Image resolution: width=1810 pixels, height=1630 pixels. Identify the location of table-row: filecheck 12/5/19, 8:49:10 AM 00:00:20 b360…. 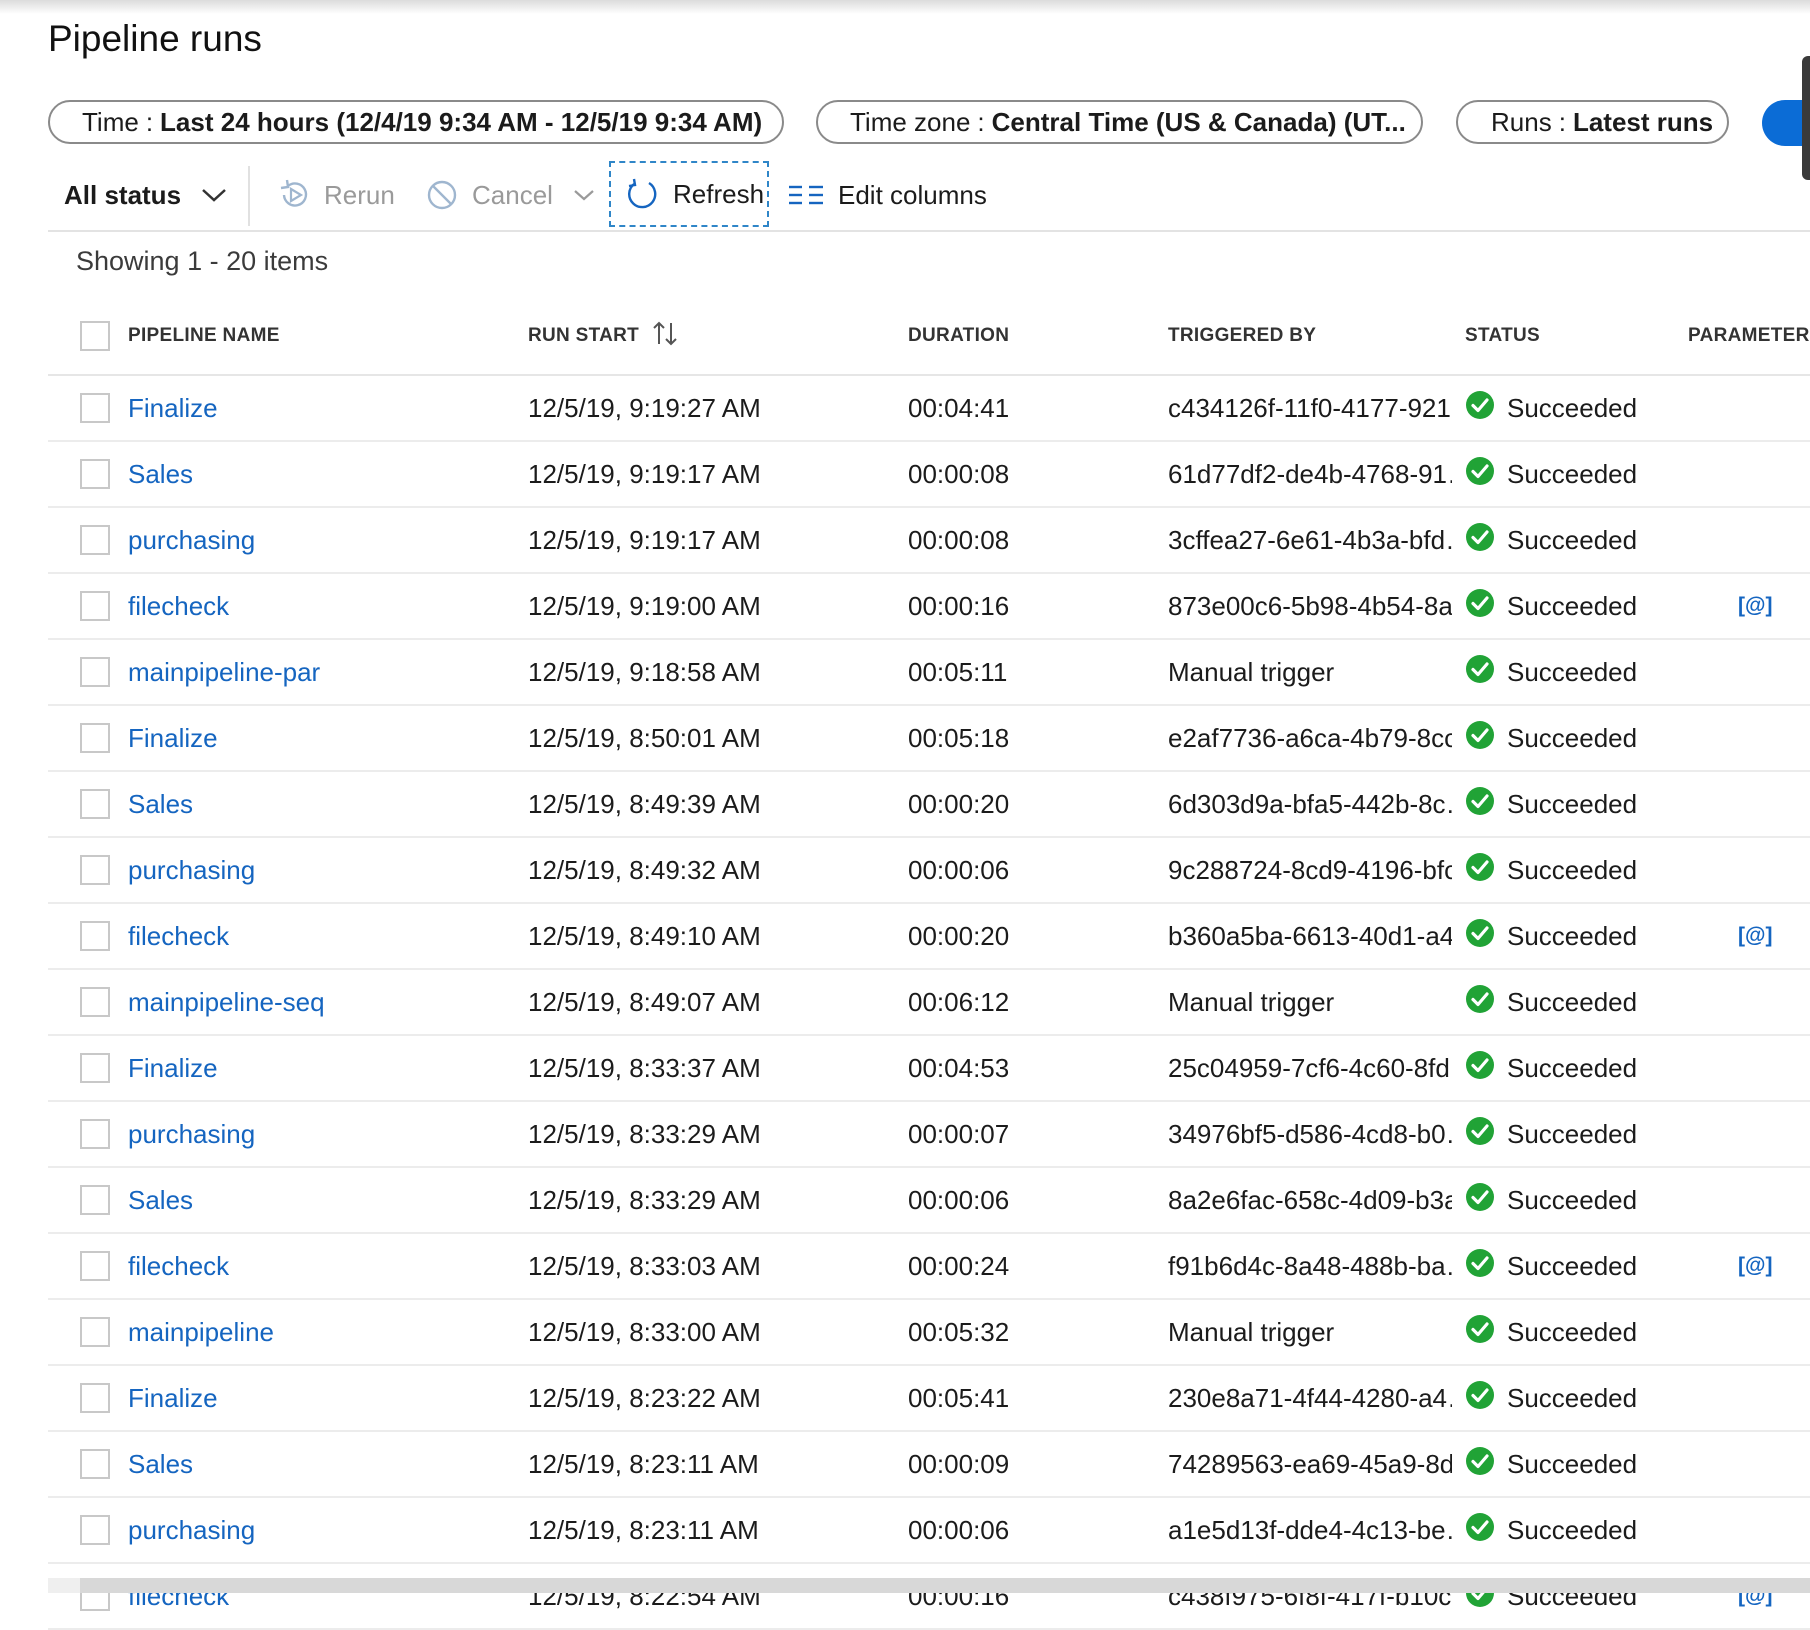
(929, 937).